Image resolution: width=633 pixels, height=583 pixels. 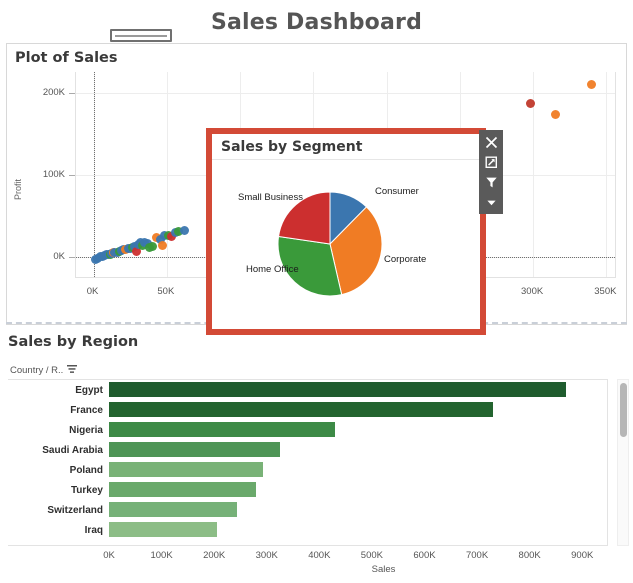 I want to click on bar-row, so click(x=307, y=543).